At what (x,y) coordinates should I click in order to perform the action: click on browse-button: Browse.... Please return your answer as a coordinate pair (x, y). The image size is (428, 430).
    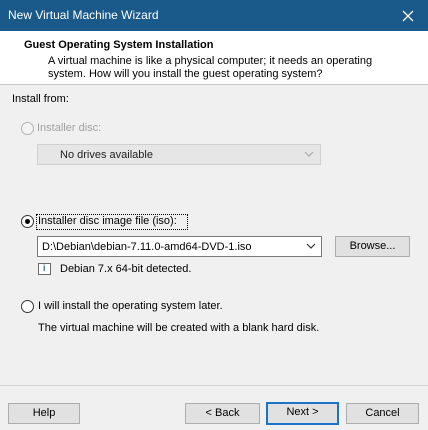
    Looking at the image, I should click on (372, 246).